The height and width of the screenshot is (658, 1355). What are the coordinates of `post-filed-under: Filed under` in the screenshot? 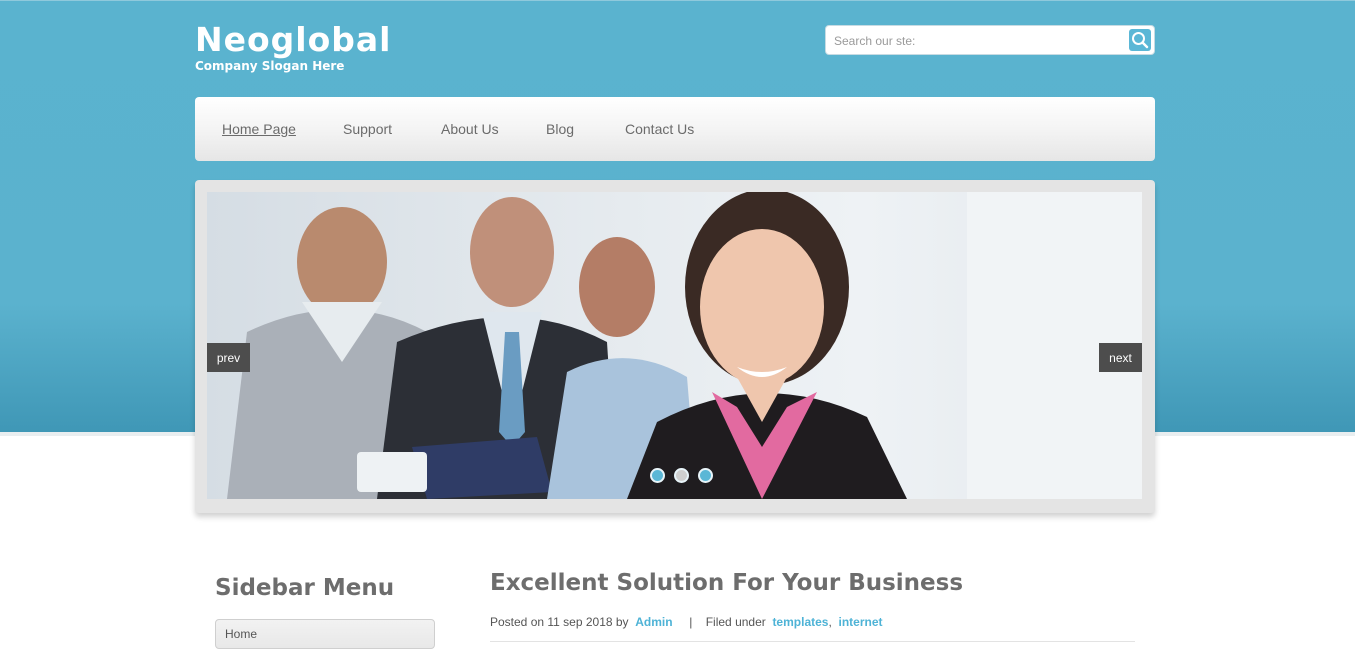 It's located at (735, 622).